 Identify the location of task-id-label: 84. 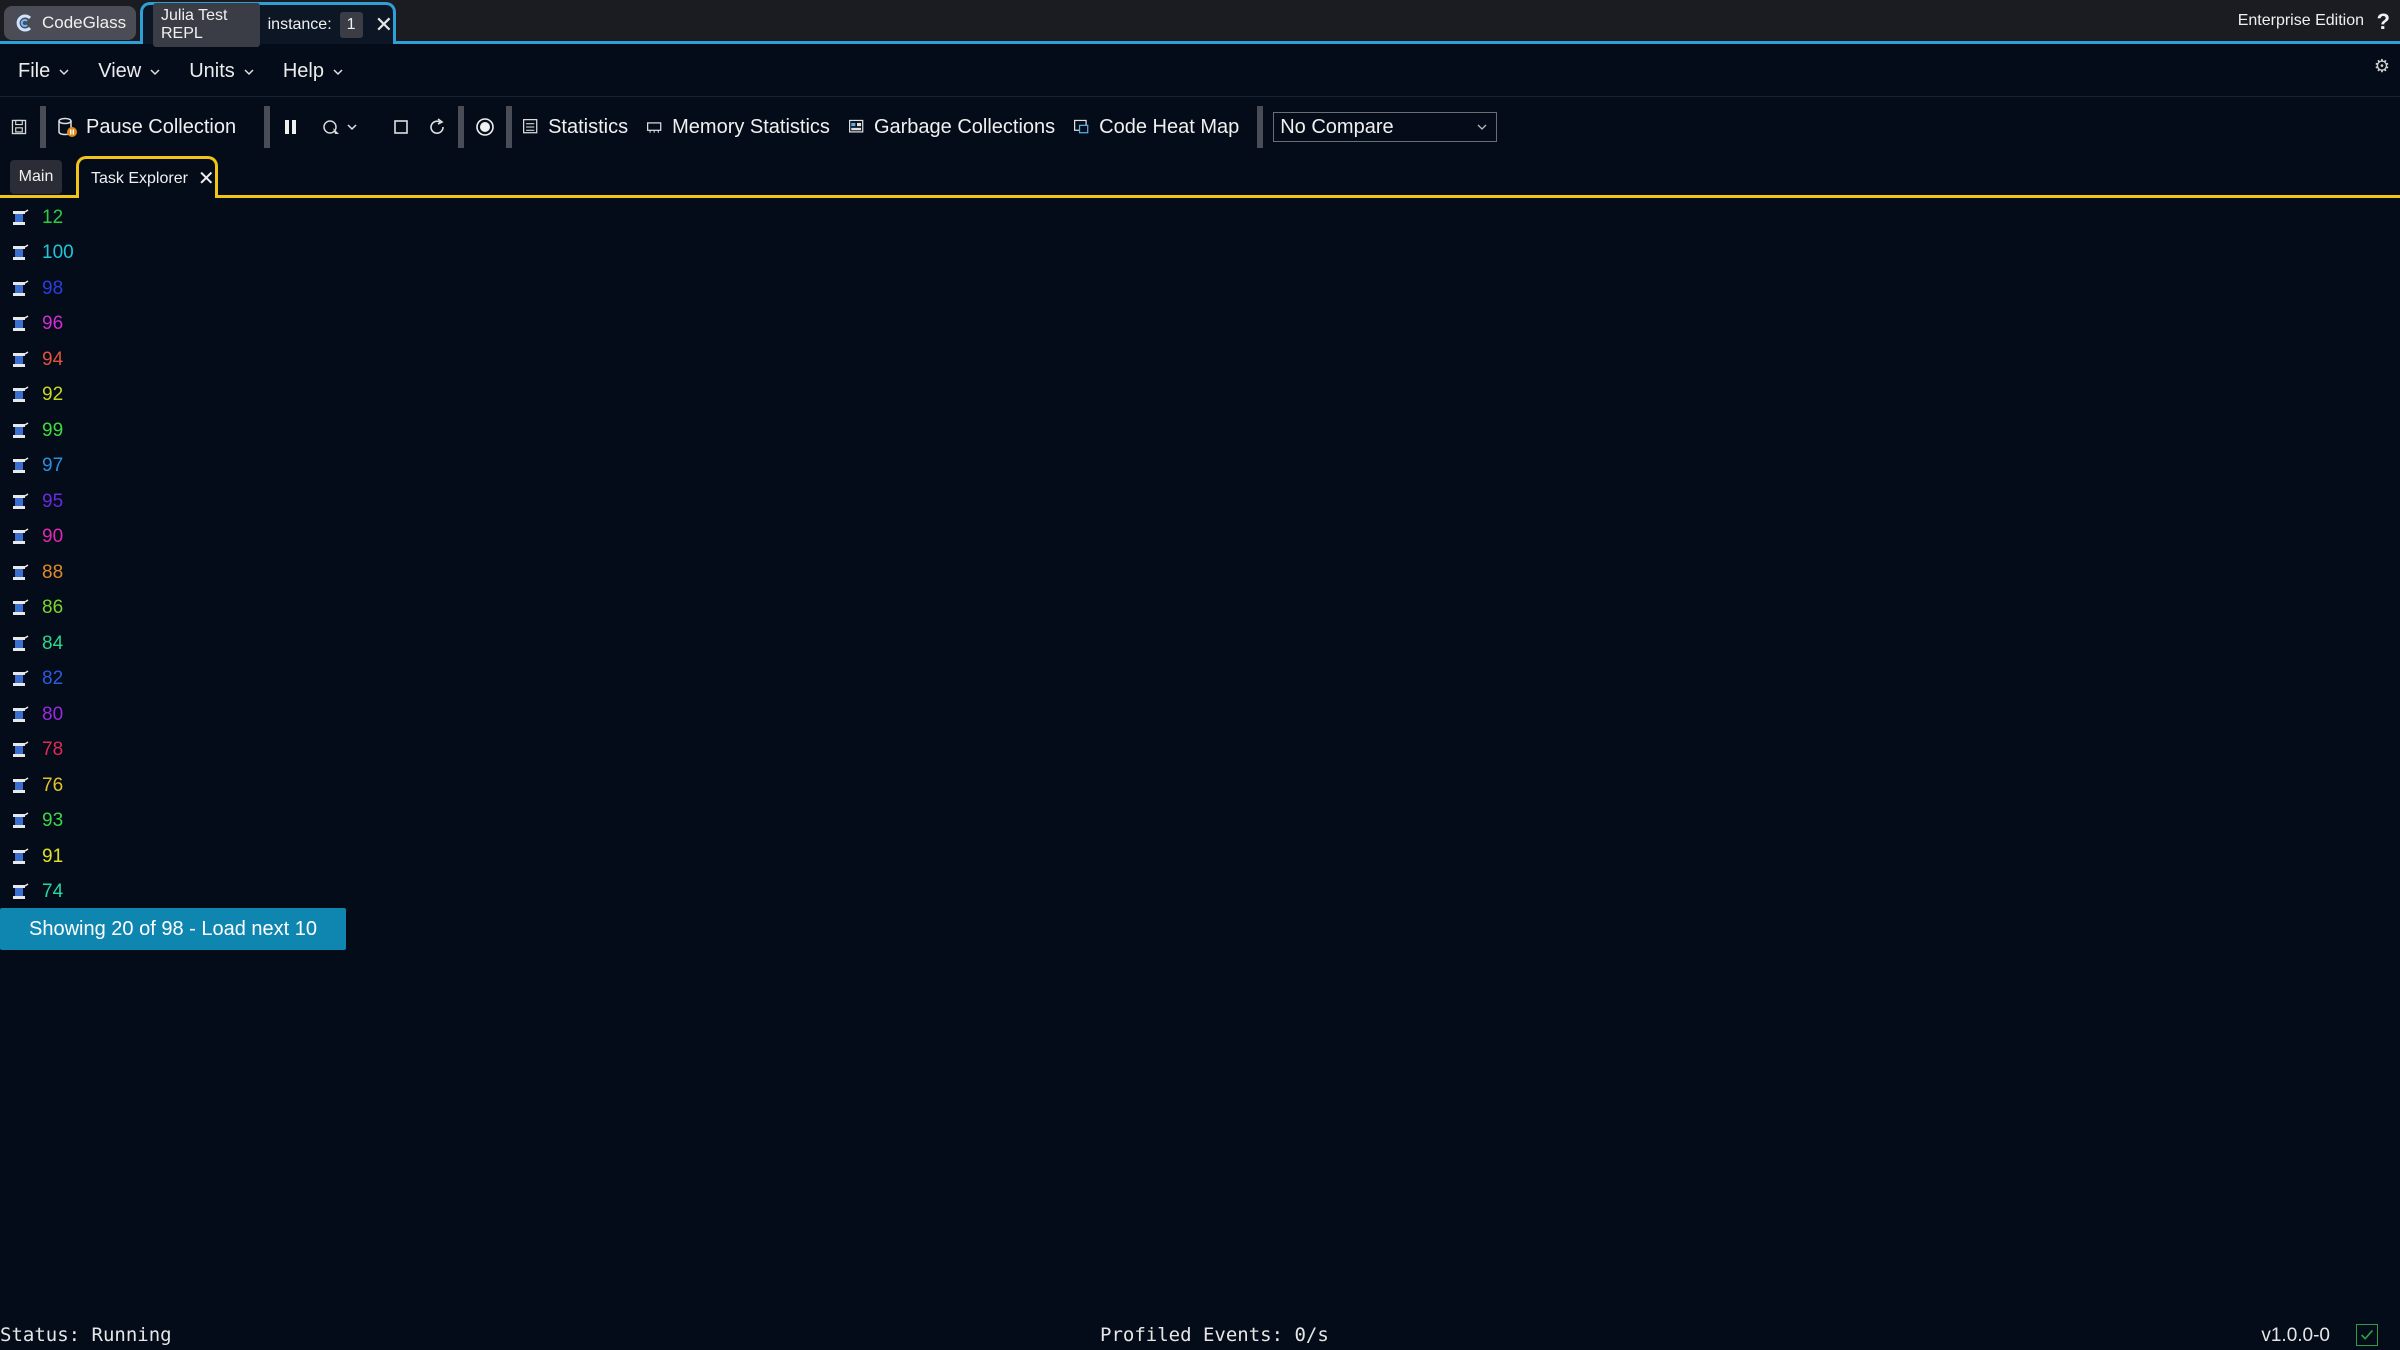
(53, 643).